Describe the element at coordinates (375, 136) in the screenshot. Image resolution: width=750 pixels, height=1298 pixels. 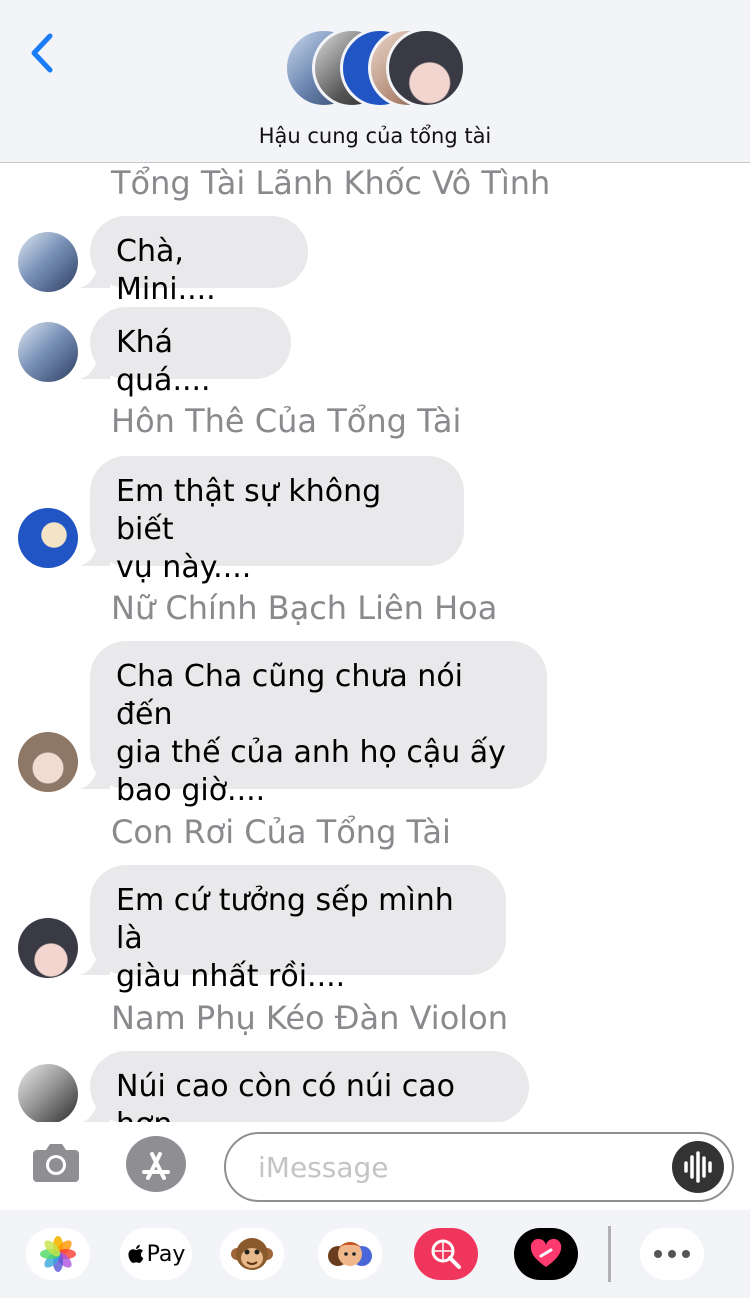
I see `group-title: Hậu cung của tổng tài` at that location.